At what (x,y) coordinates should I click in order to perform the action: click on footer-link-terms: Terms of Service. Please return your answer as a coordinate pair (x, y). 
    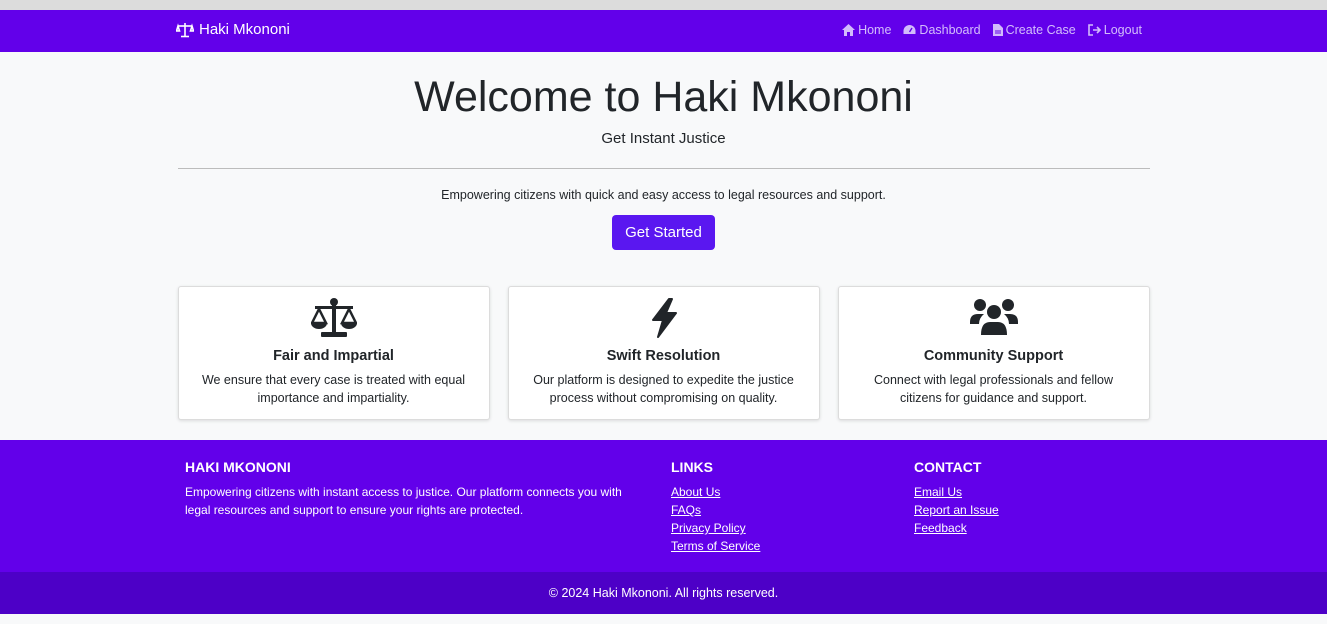
    Looking at the image, I should click on (715, 546).